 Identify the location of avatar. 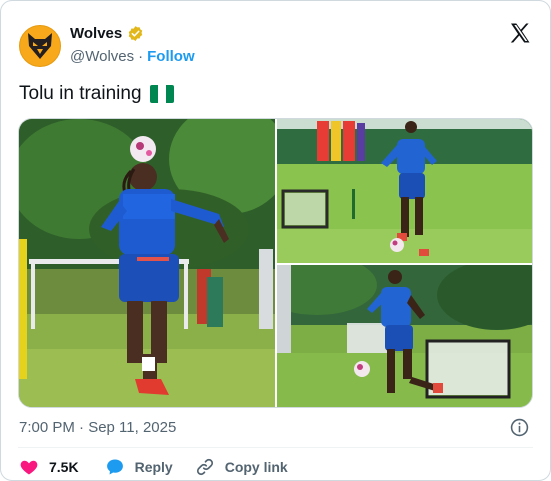
(40, 46).